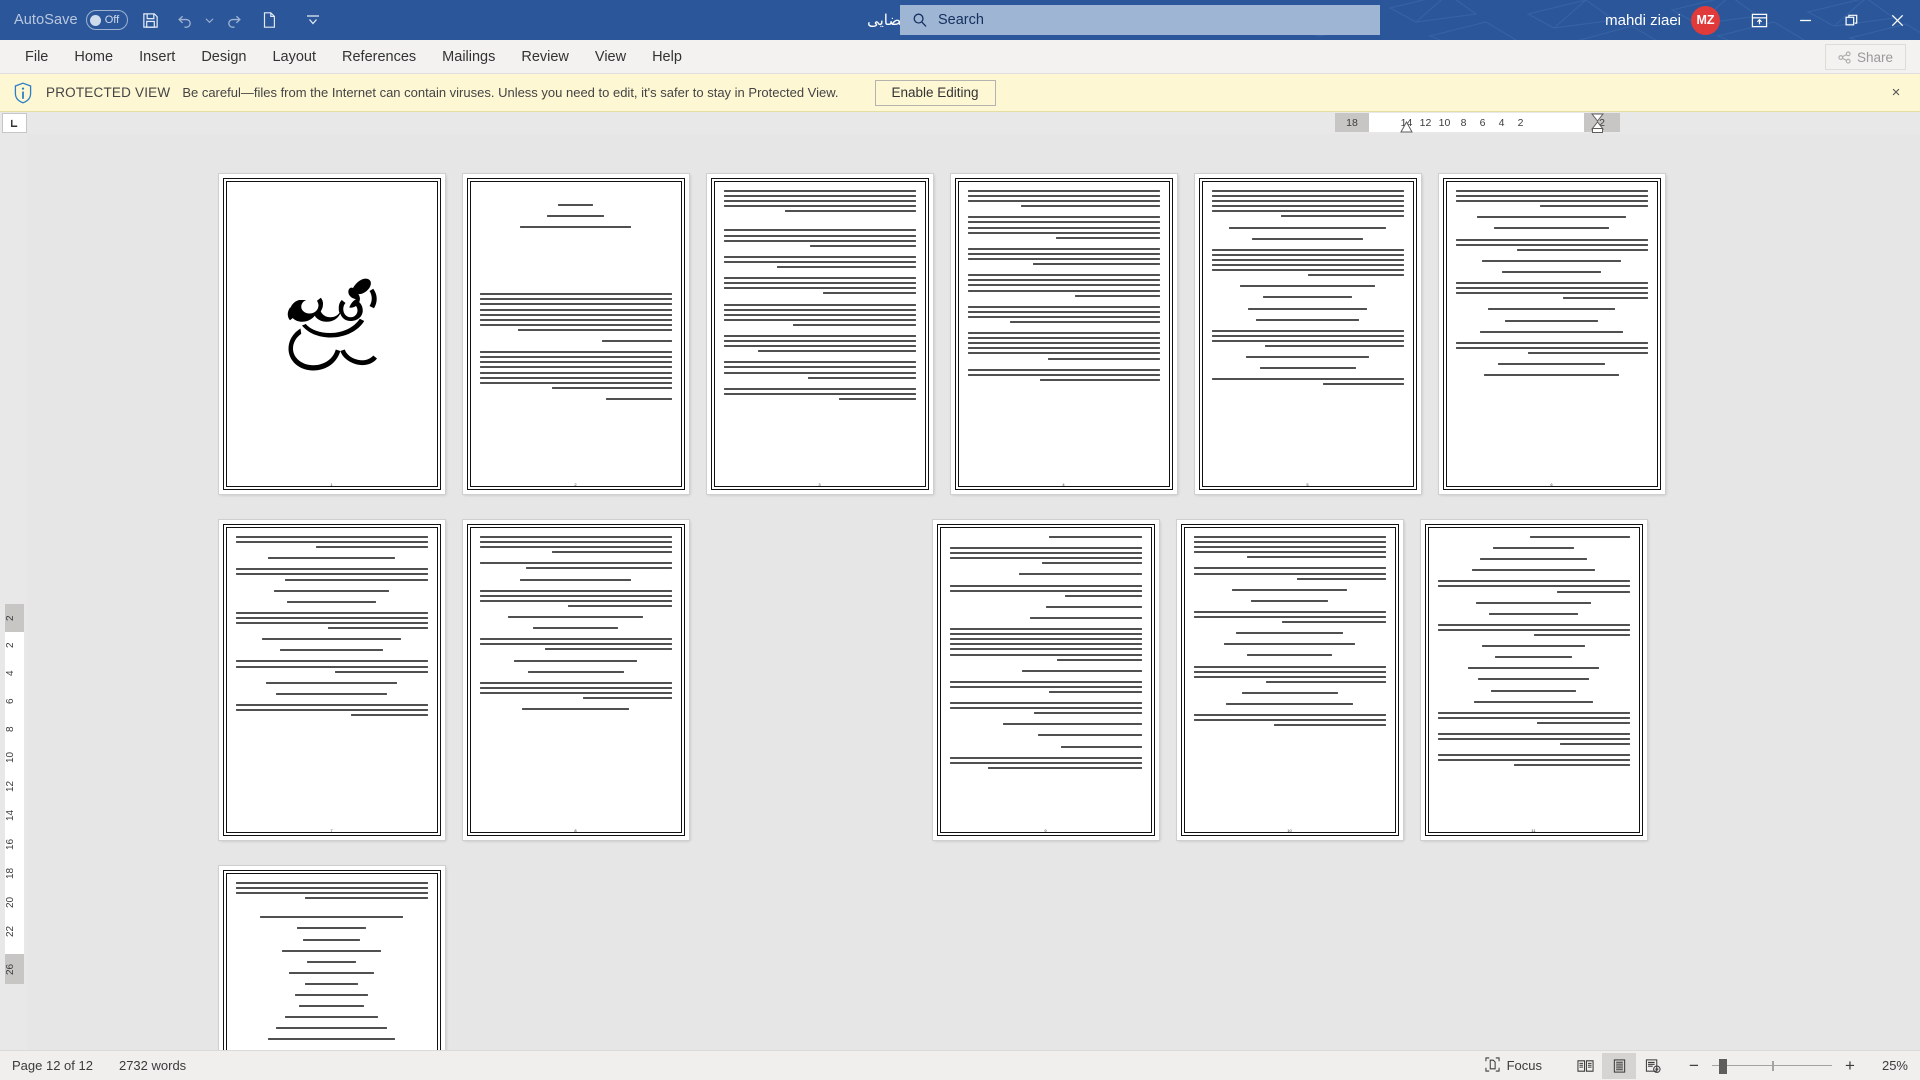 Image resolution: width=1920 pixels, height=1080 pixels. I want to click on search-icon, so click(920, 20).